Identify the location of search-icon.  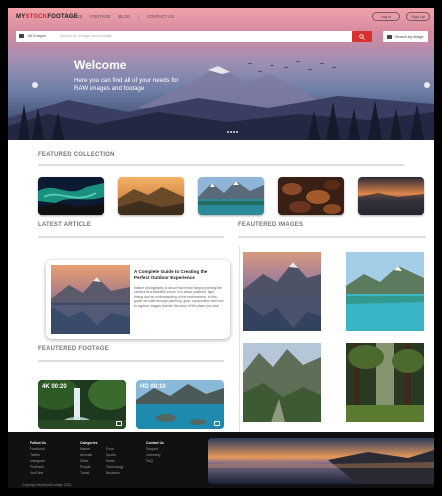
(362, 37).